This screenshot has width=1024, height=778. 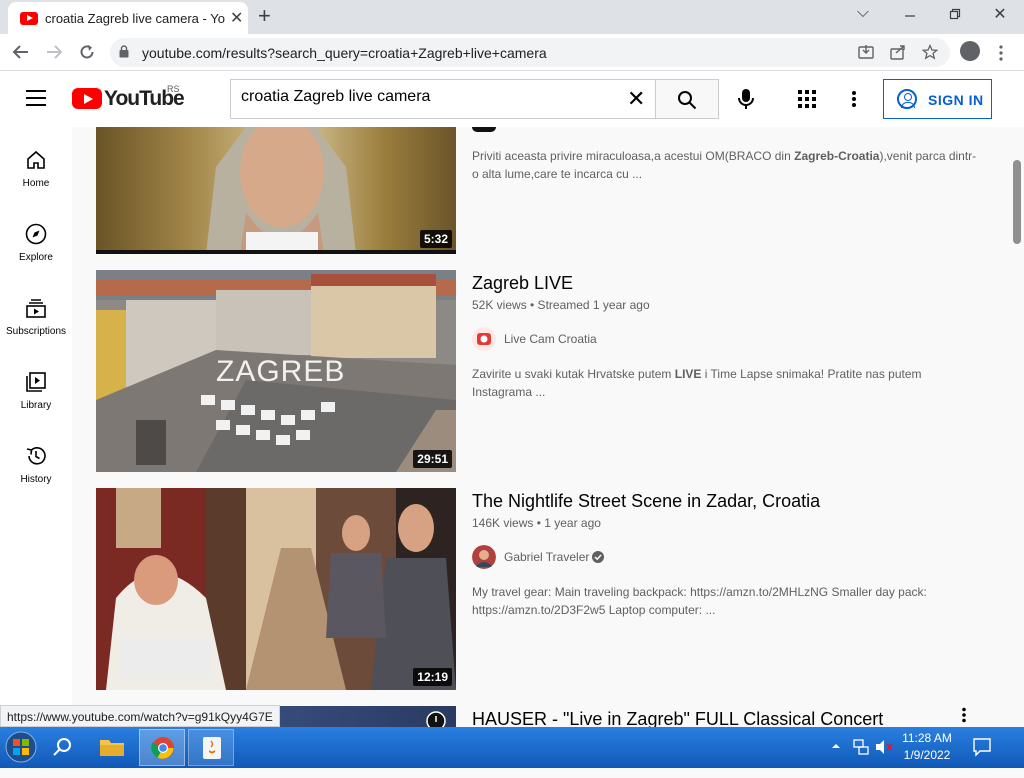 I want to click on clear-search-icon: ✕, so click(x=636, y=99).